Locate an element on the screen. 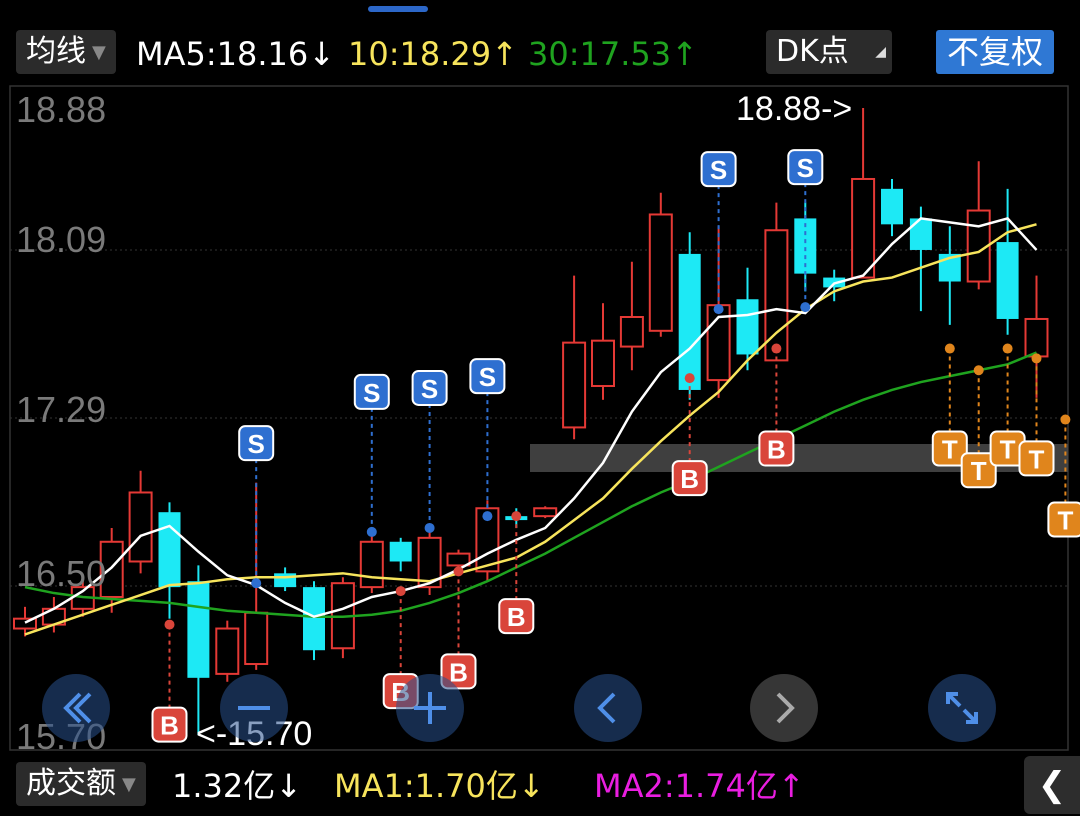 This screenshot has width=1080, height=816. dk-select: DK点 ◢ is located at coordinates (829, 52).